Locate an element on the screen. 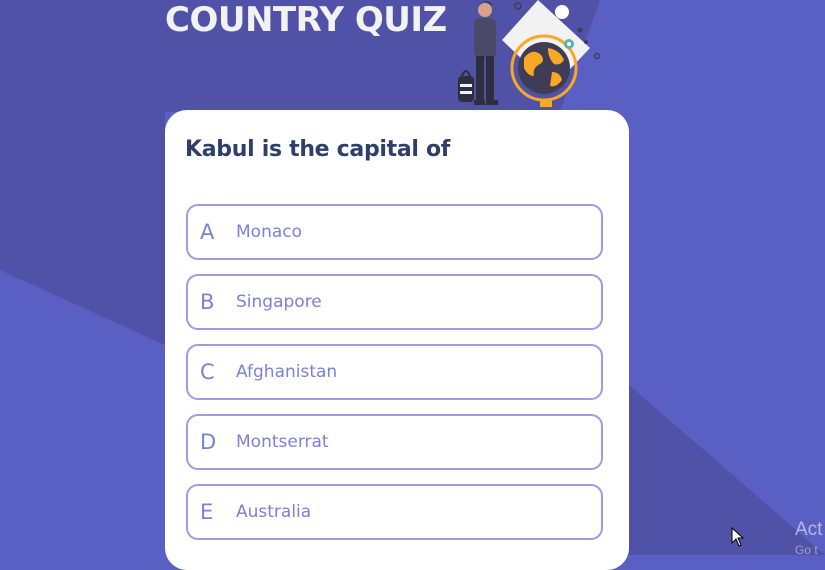 The image size is (825, 570). option-answer: Montserrat is located at coordinates (282, 442).